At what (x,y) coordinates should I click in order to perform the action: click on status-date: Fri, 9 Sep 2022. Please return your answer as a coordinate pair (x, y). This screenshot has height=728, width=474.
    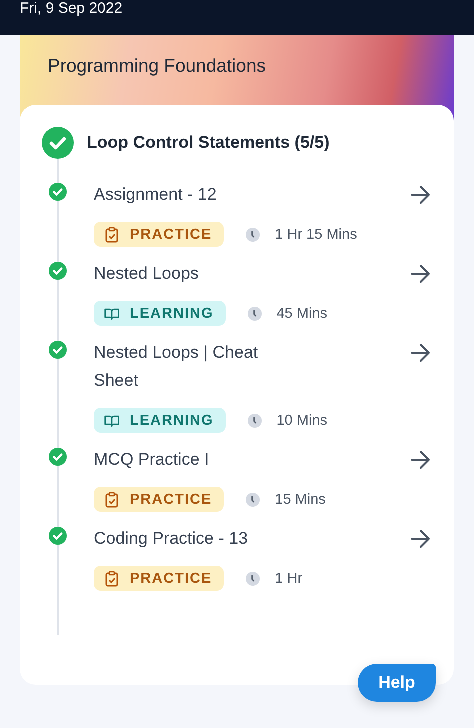
    Looking at the image, I should click on (71, 8).